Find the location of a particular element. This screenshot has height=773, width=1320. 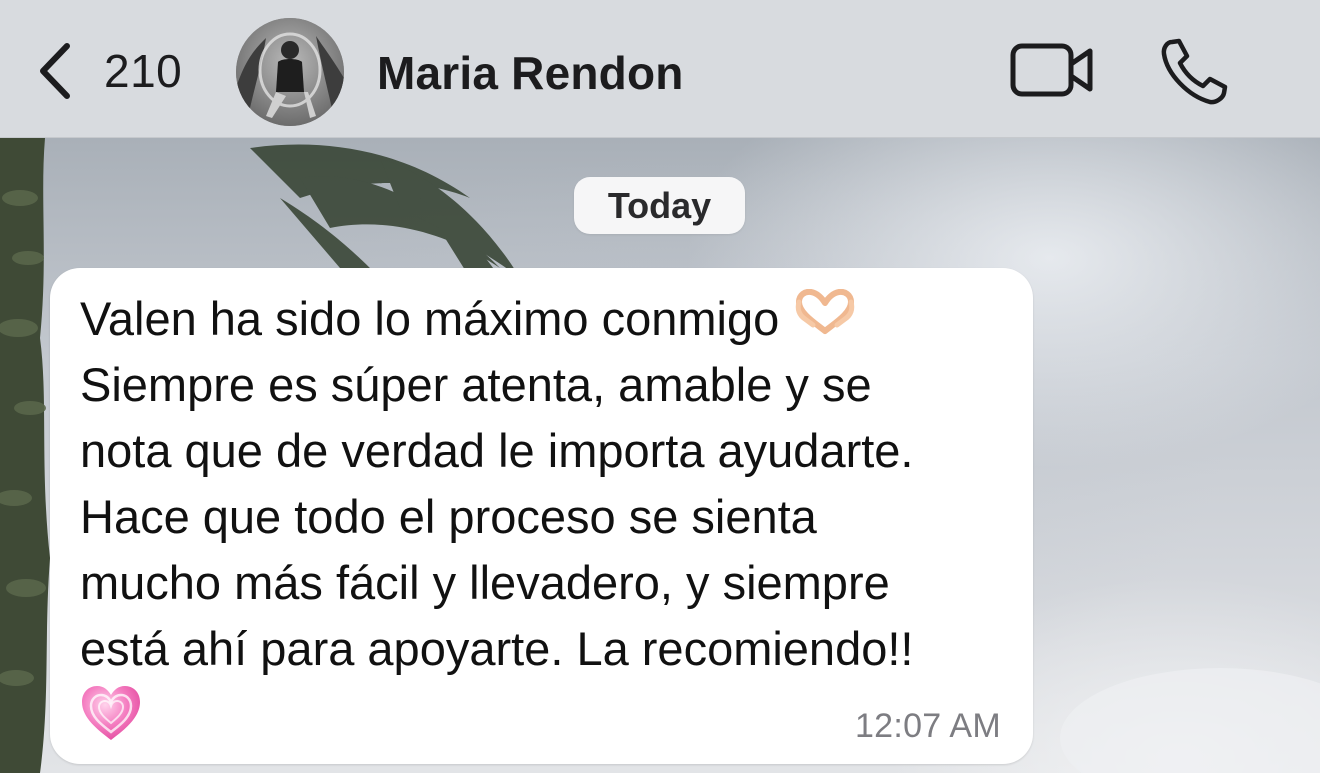

message-timestamp: 12:07 AM is located at coordinates (927, 726).